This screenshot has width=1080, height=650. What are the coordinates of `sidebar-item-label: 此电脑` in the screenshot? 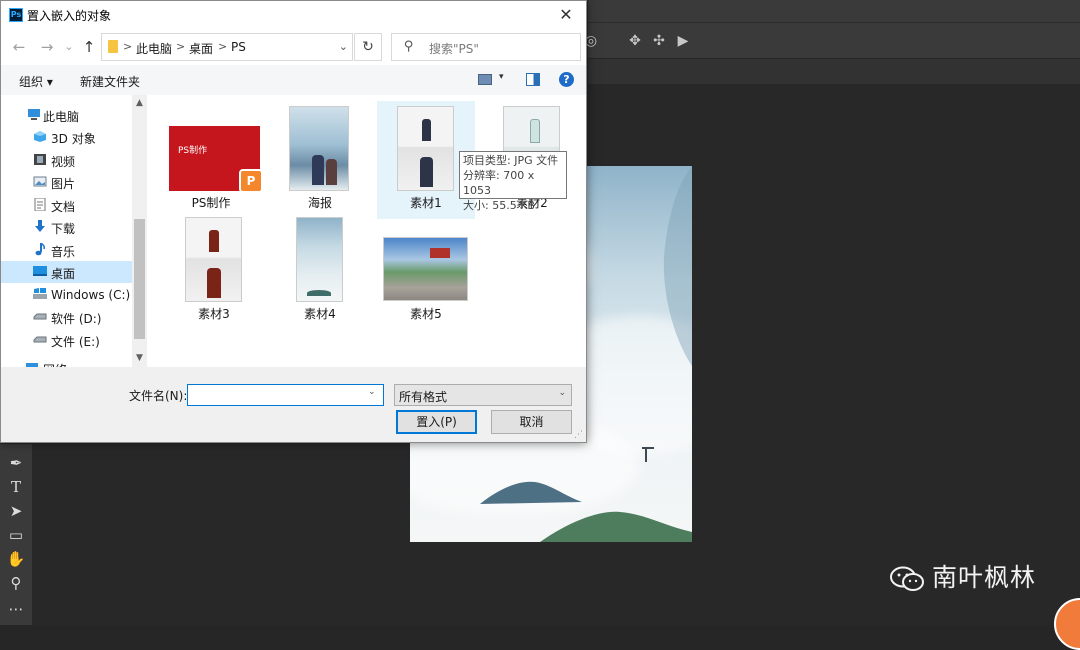 It's located at (61, 117).